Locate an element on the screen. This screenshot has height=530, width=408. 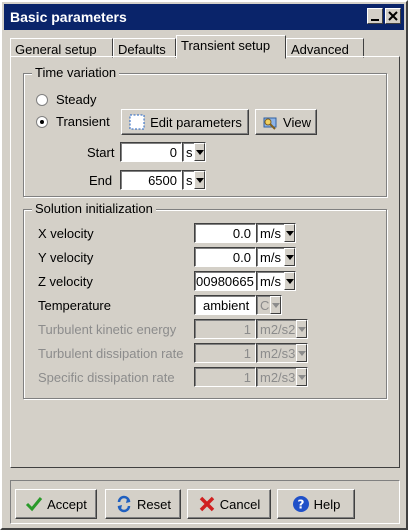
tab-advanced: Advanced is located at coordinates (325, 48).